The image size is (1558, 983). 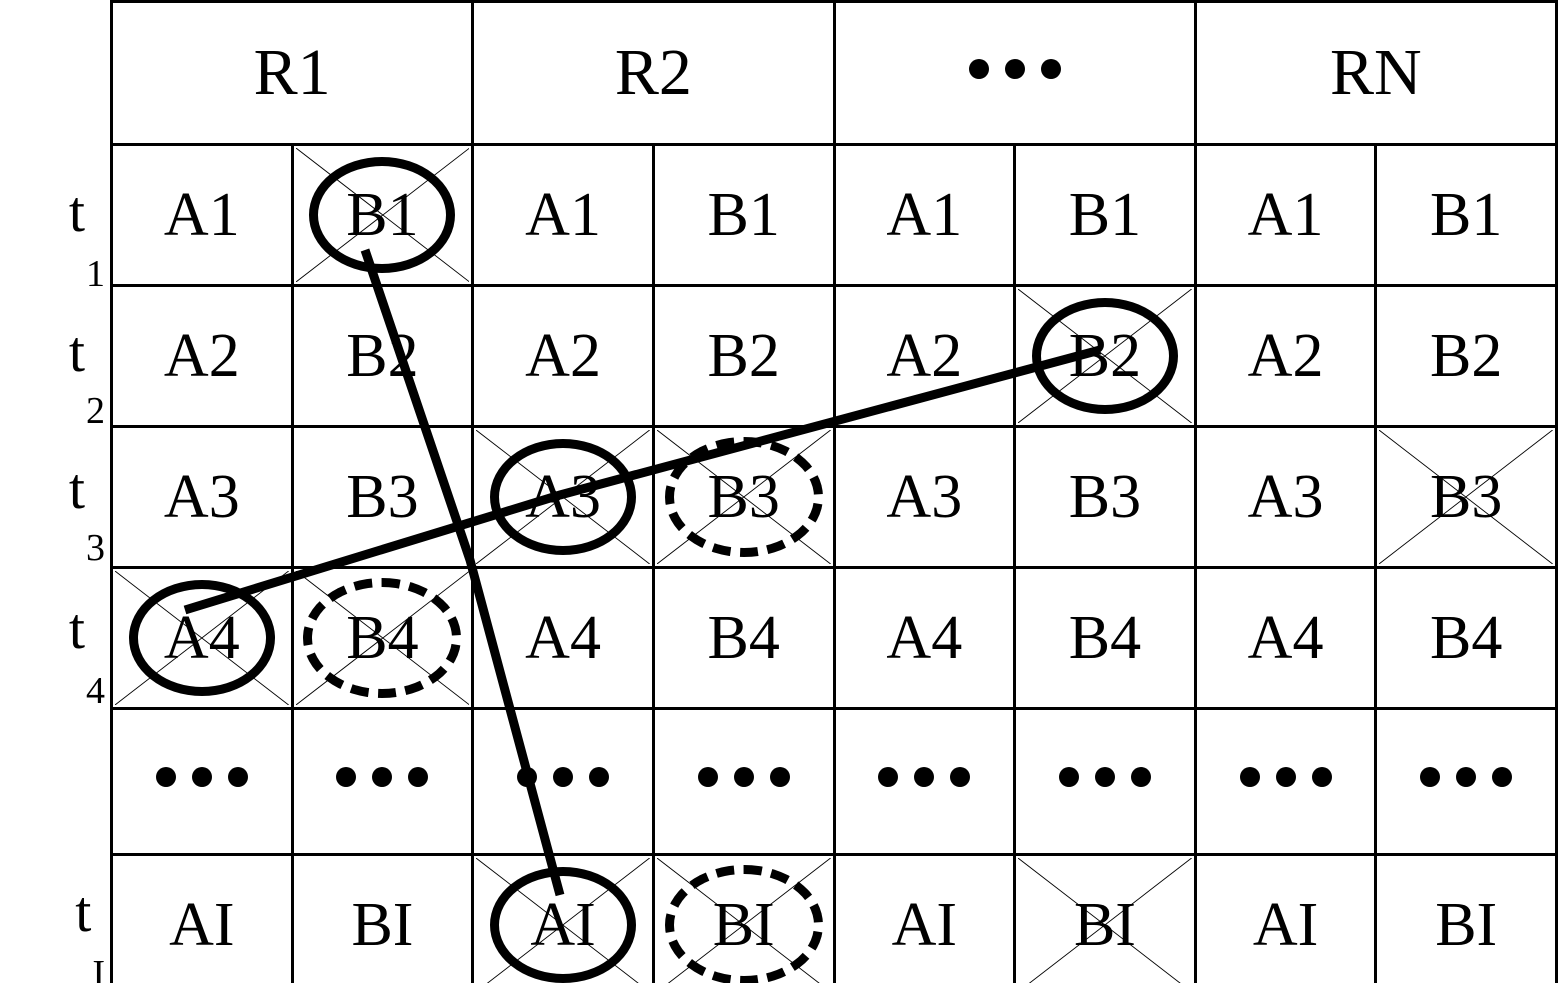 I want to click on grid-cell-t1-c1: A1, so click(x=202, y=215).